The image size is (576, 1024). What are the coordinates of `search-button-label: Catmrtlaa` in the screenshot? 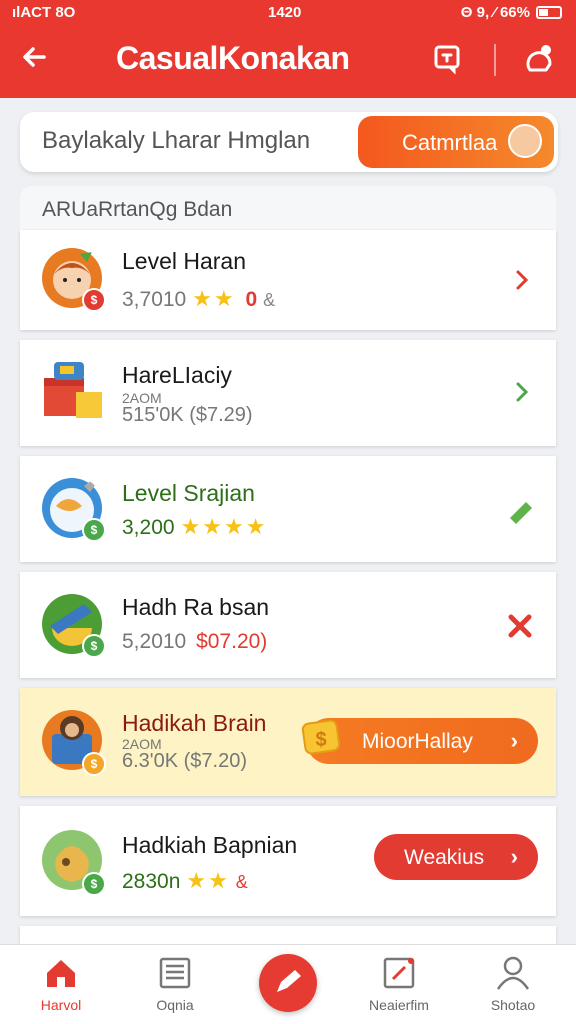 It's located at (450, 142).